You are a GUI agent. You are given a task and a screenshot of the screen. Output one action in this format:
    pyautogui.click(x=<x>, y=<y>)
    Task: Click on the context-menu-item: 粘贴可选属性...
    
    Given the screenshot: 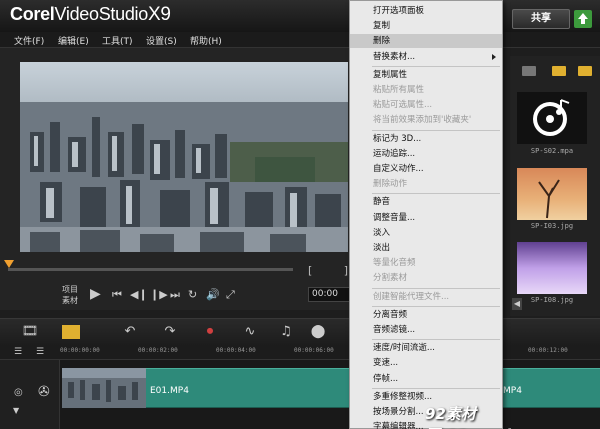 What is the action you would take?
    pyautogui.click(x=403, y=105)
    